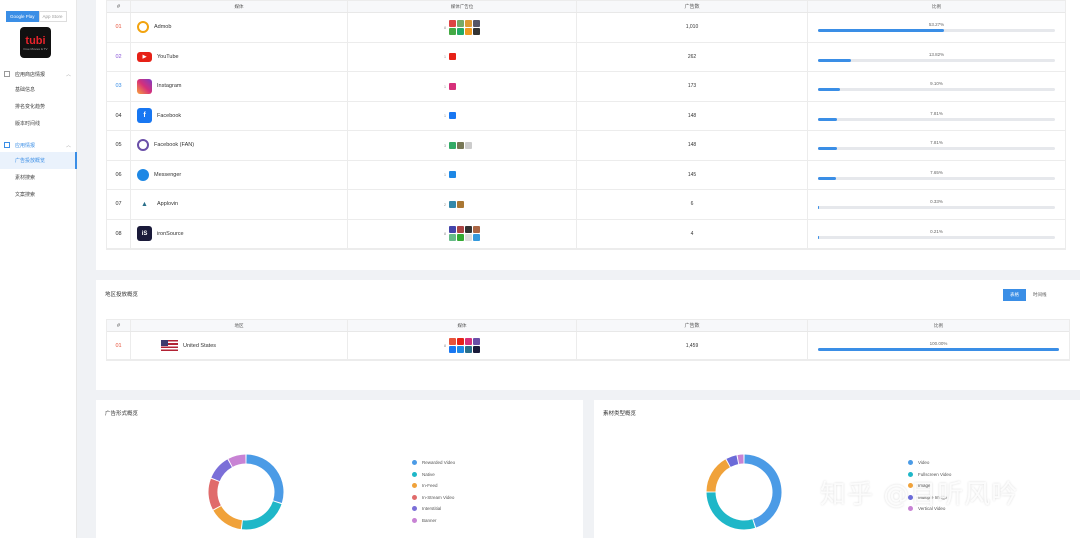 The image size is (1080, 538). Describe the element at coordinates (433, 498) in the screenshot. I see `legend-item: In-Stream Video` at that location.